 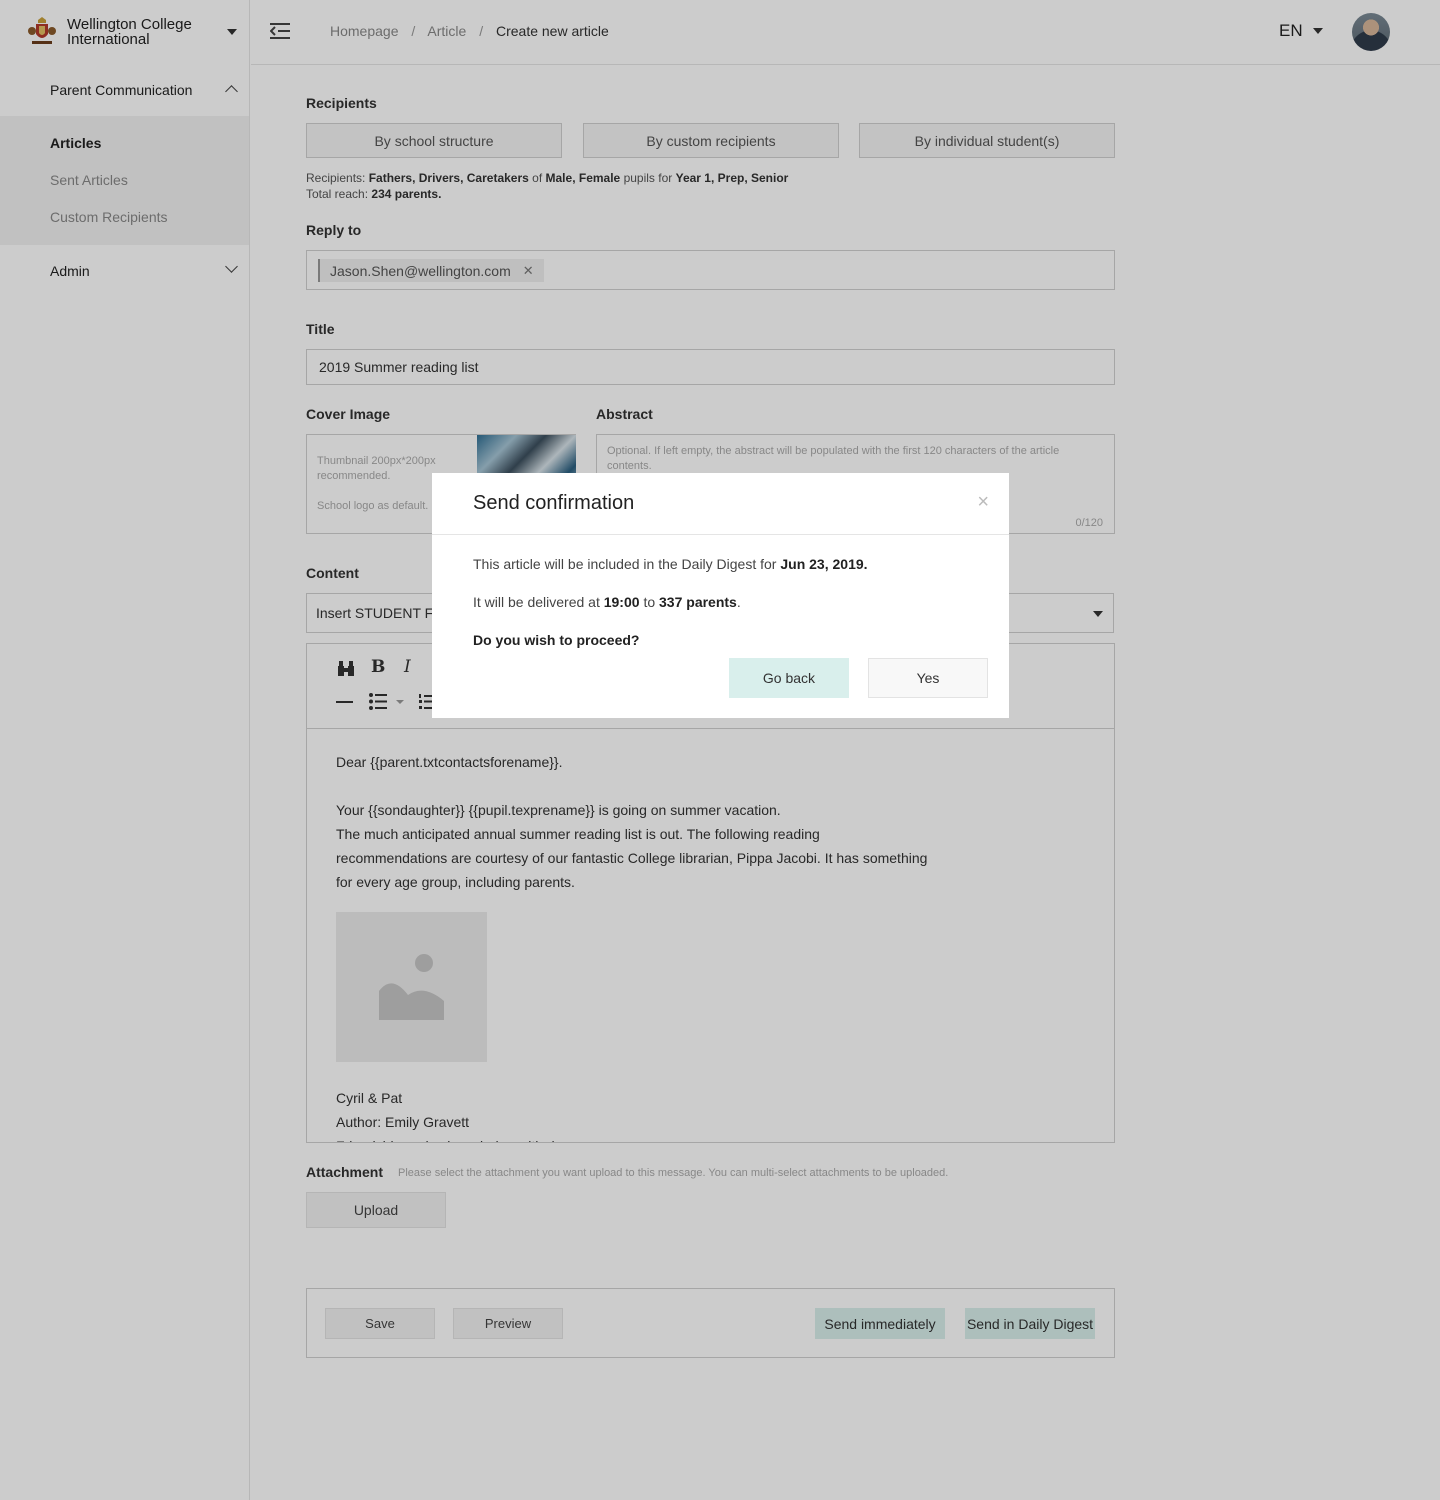 What do you see at coordinates (556, 640) in the screenshot?
I see `proceed-question: Do you wish to proceed?` at bounding box center [556, 640].